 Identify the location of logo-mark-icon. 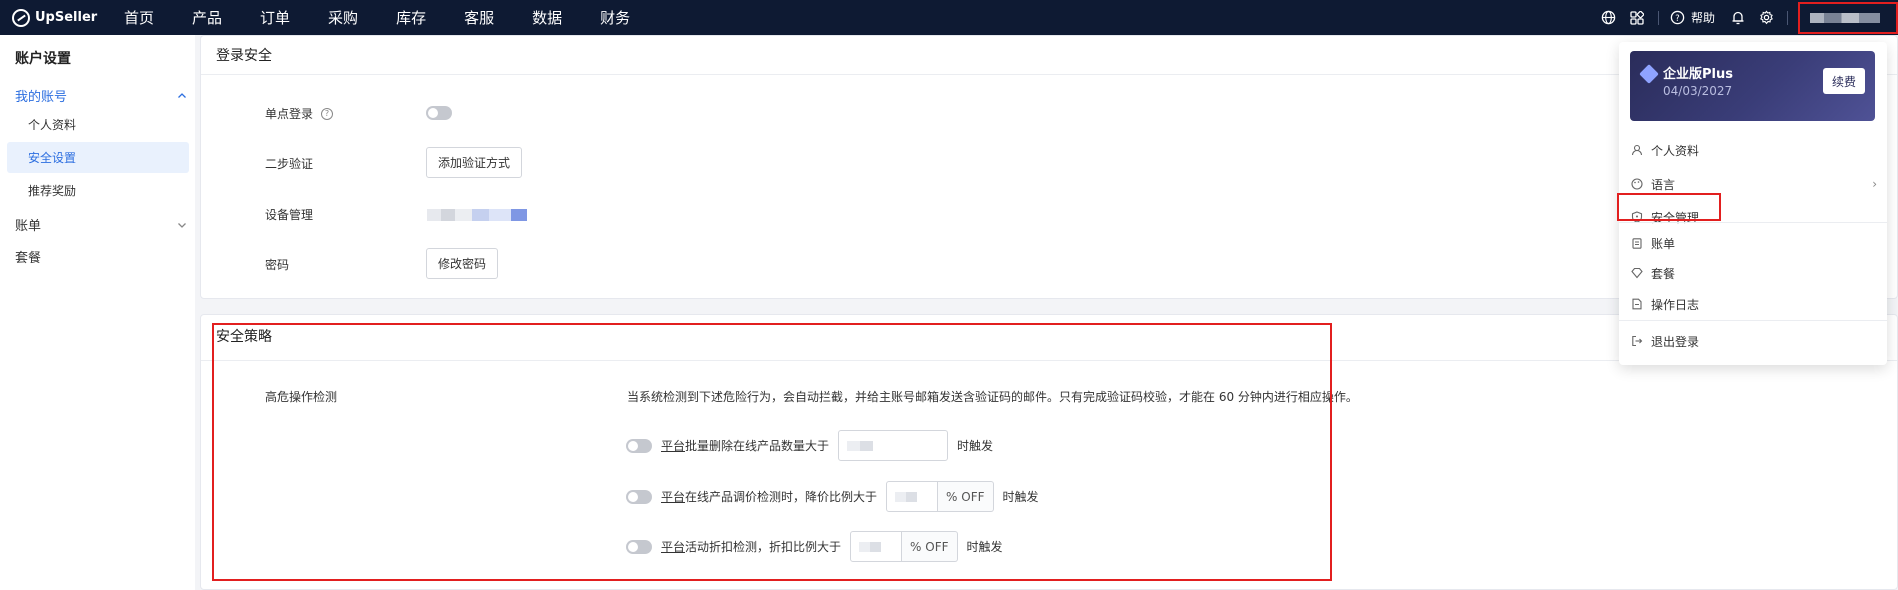
(21, 17).